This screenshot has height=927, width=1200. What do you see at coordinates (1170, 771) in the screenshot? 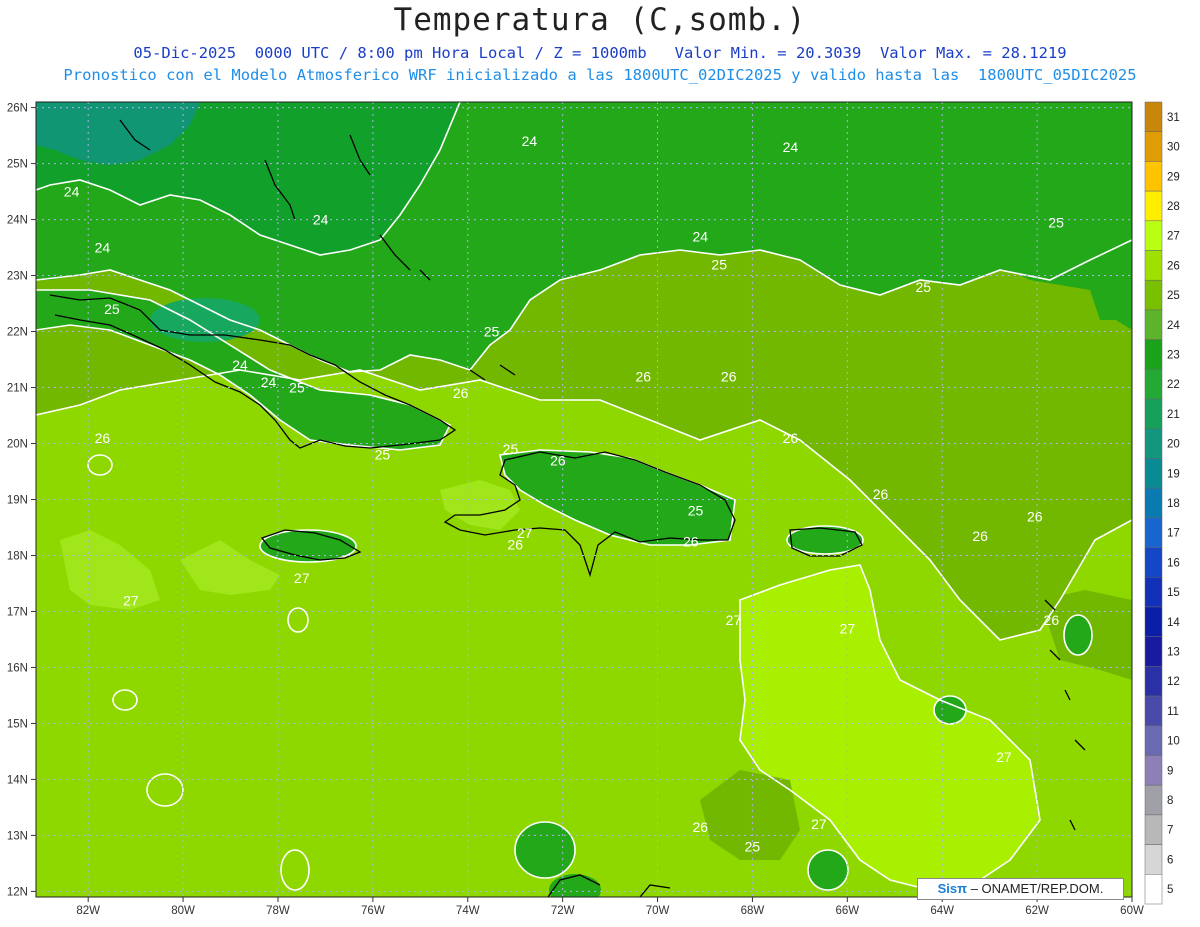
I see `colorbar-label: 9` at bounding box center [1170, 771].